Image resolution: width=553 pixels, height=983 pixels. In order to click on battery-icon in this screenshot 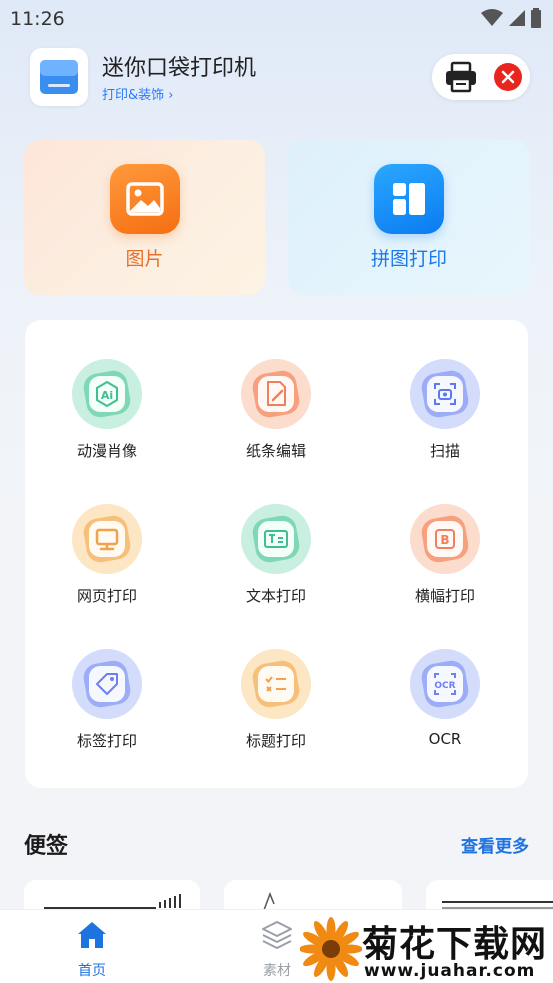, I will do `click(536, 18)`.